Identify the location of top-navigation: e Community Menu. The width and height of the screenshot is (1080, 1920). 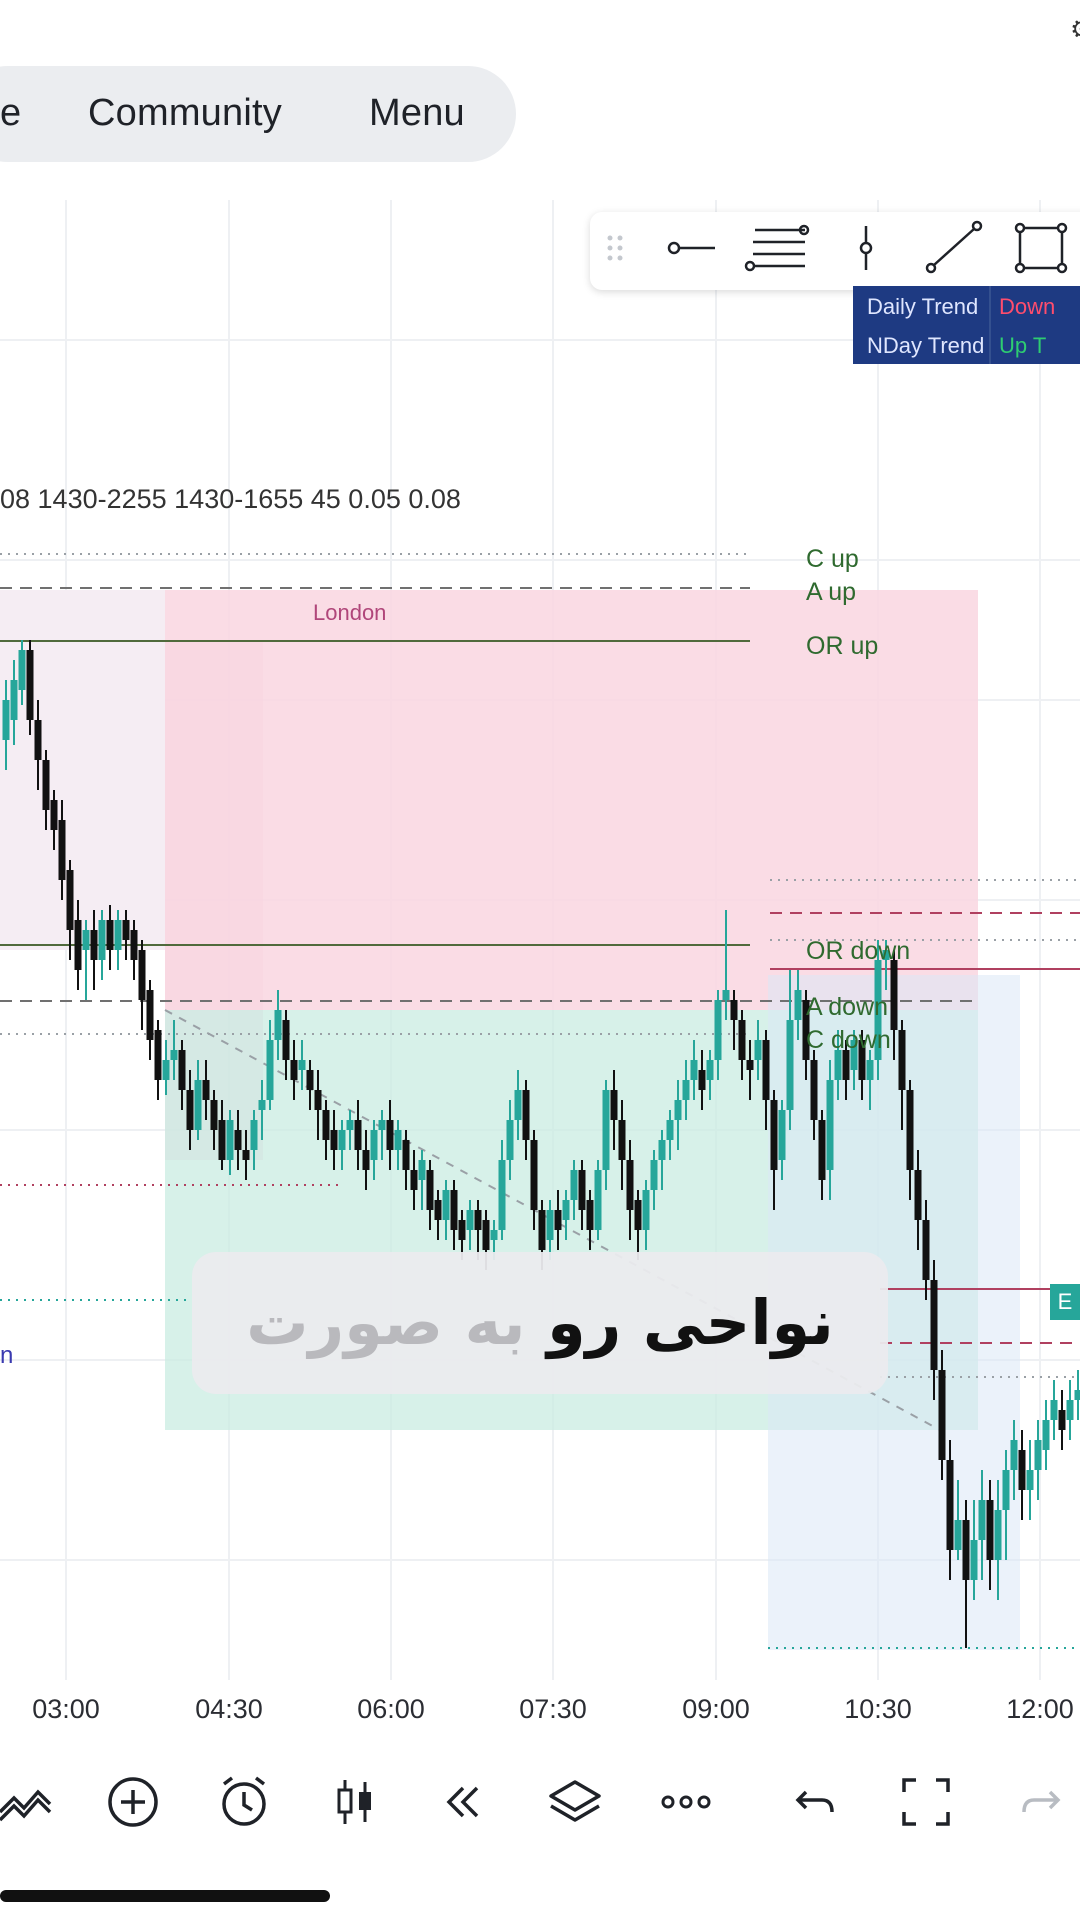
(258, 114).